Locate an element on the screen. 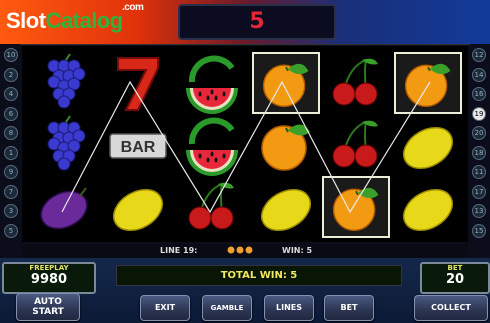  bar-icon: BAR is located at coordinates (138, 146).